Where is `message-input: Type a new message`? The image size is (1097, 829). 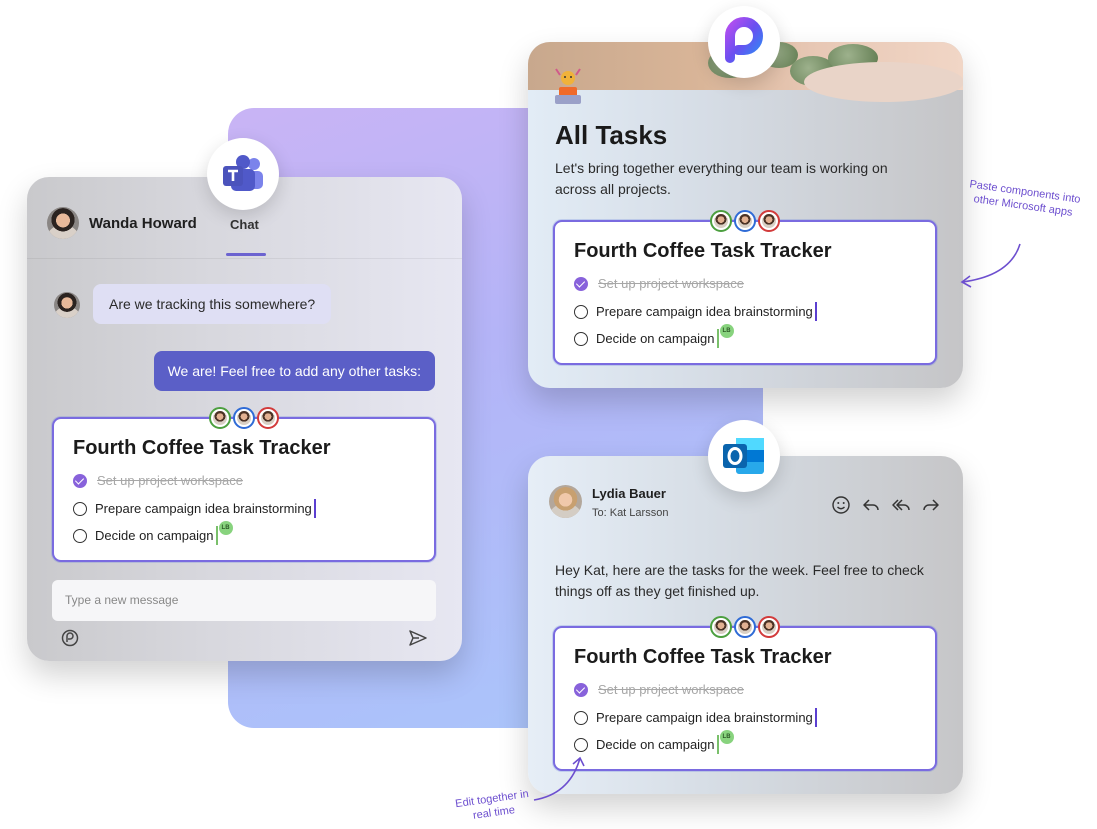 message-input: Type a new message is located at coordinates (244, 600).